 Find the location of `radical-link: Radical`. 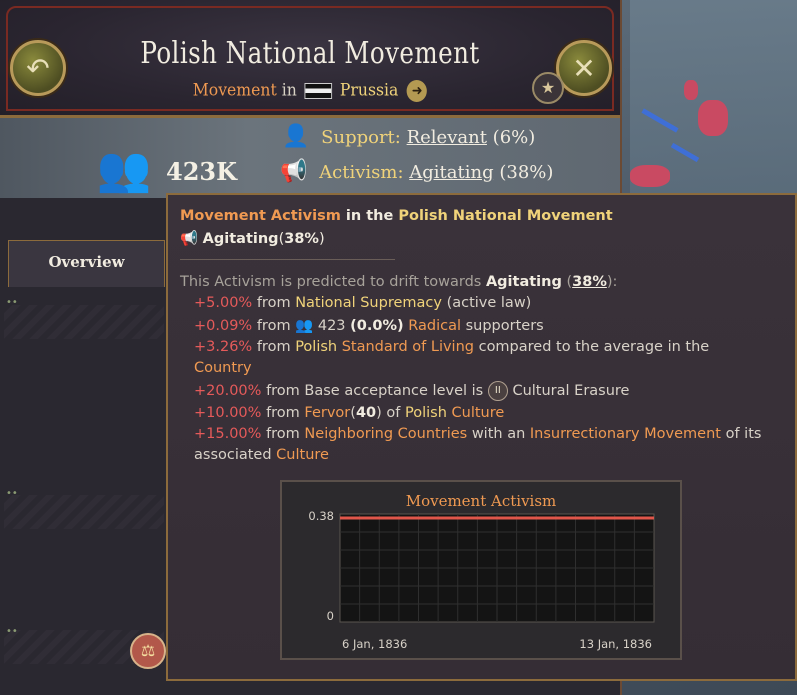

radical-link: Radical is located at coordinates (434, 326).